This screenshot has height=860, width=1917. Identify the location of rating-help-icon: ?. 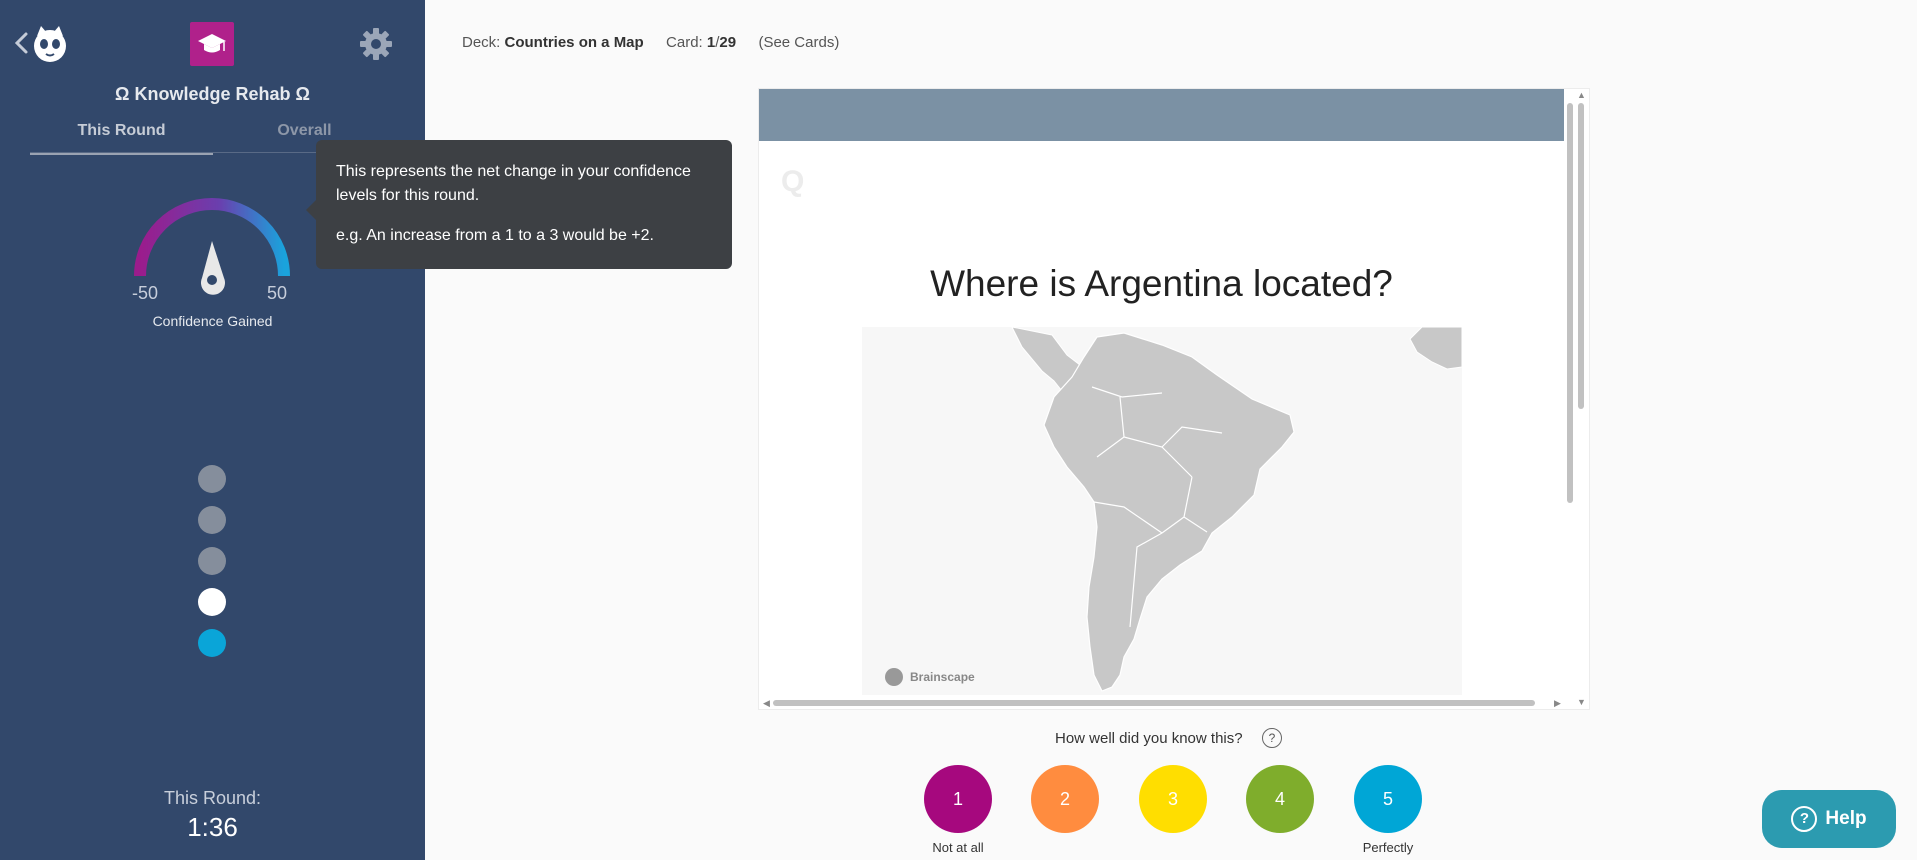
(1272, 738).